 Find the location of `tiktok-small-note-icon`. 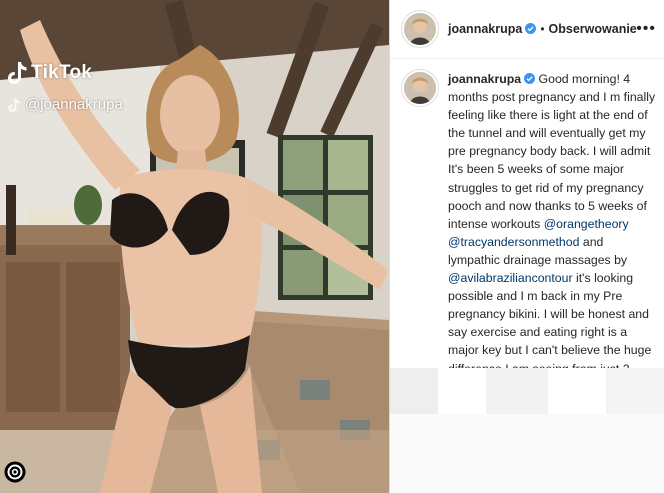

tiktok-small-note-icon is located at coordinates (14, 104).